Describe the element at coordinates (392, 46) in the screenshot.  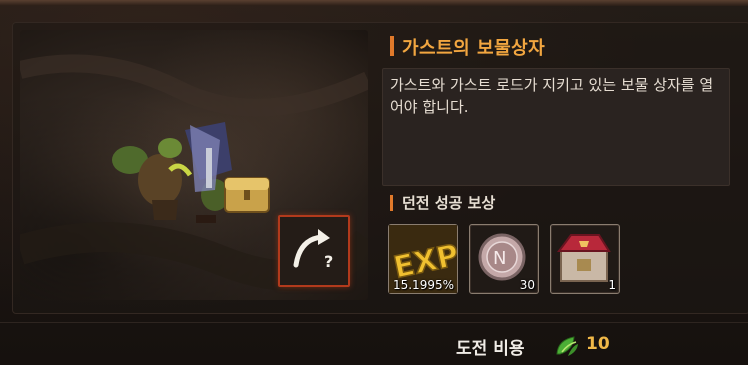
I see `title-accent-bar` at that location.